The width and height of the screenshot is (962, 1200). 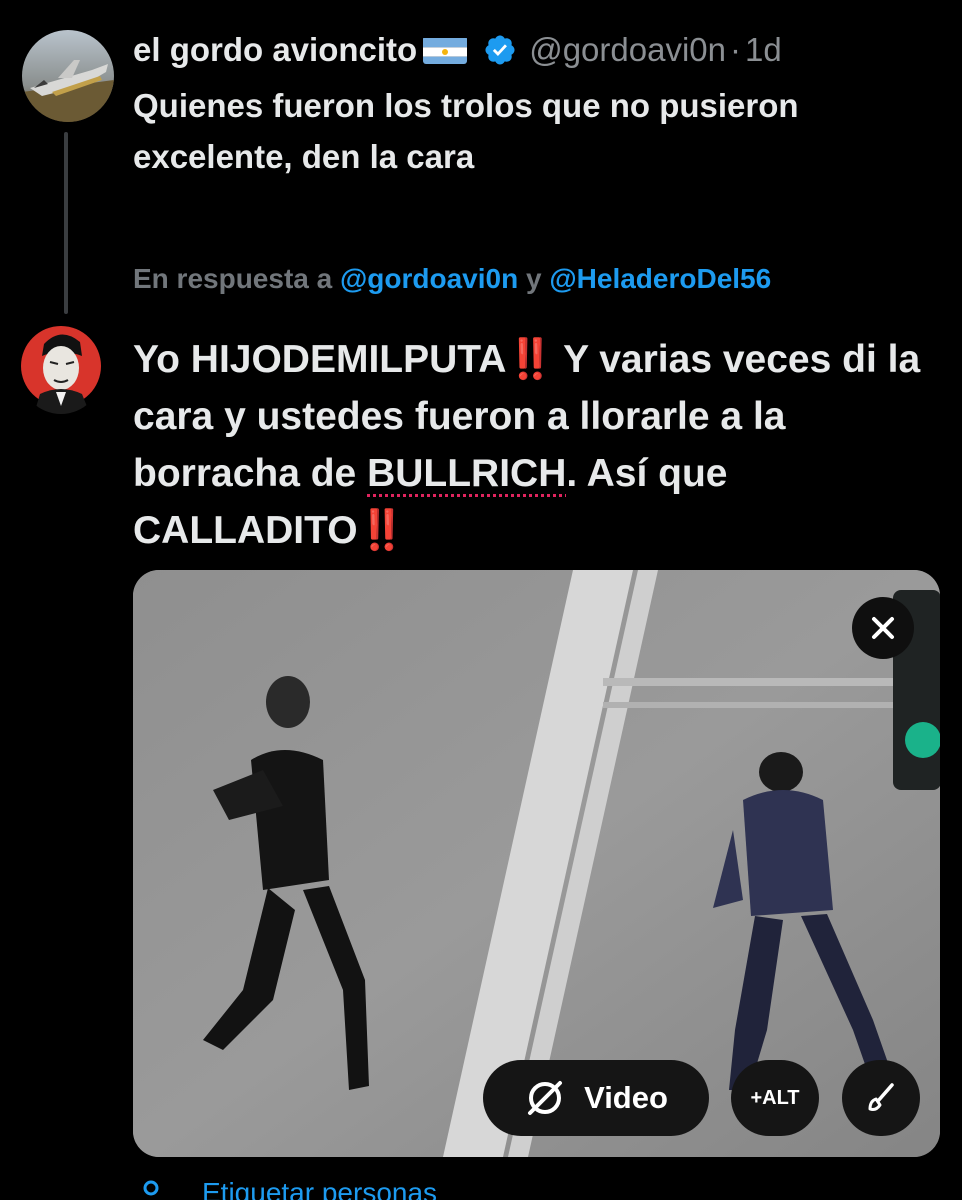 What do you see at coordinates (151, 1188) in the screenshot?
I see `person-icon` at bounding box center [151, 1188].